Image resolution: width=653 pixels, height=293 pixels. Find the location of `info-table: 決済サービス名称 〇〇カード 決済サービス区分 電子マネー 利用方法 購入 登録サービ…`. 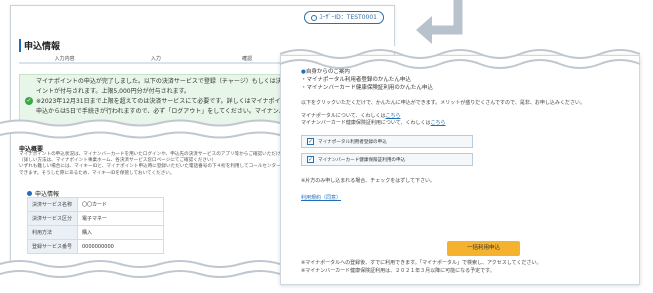

info-table: 決済サービス名称 〇〇カード 決済サービス区分 電子マネー 利用方法 購入 登録サービ… is located at coordinates (95, 225).